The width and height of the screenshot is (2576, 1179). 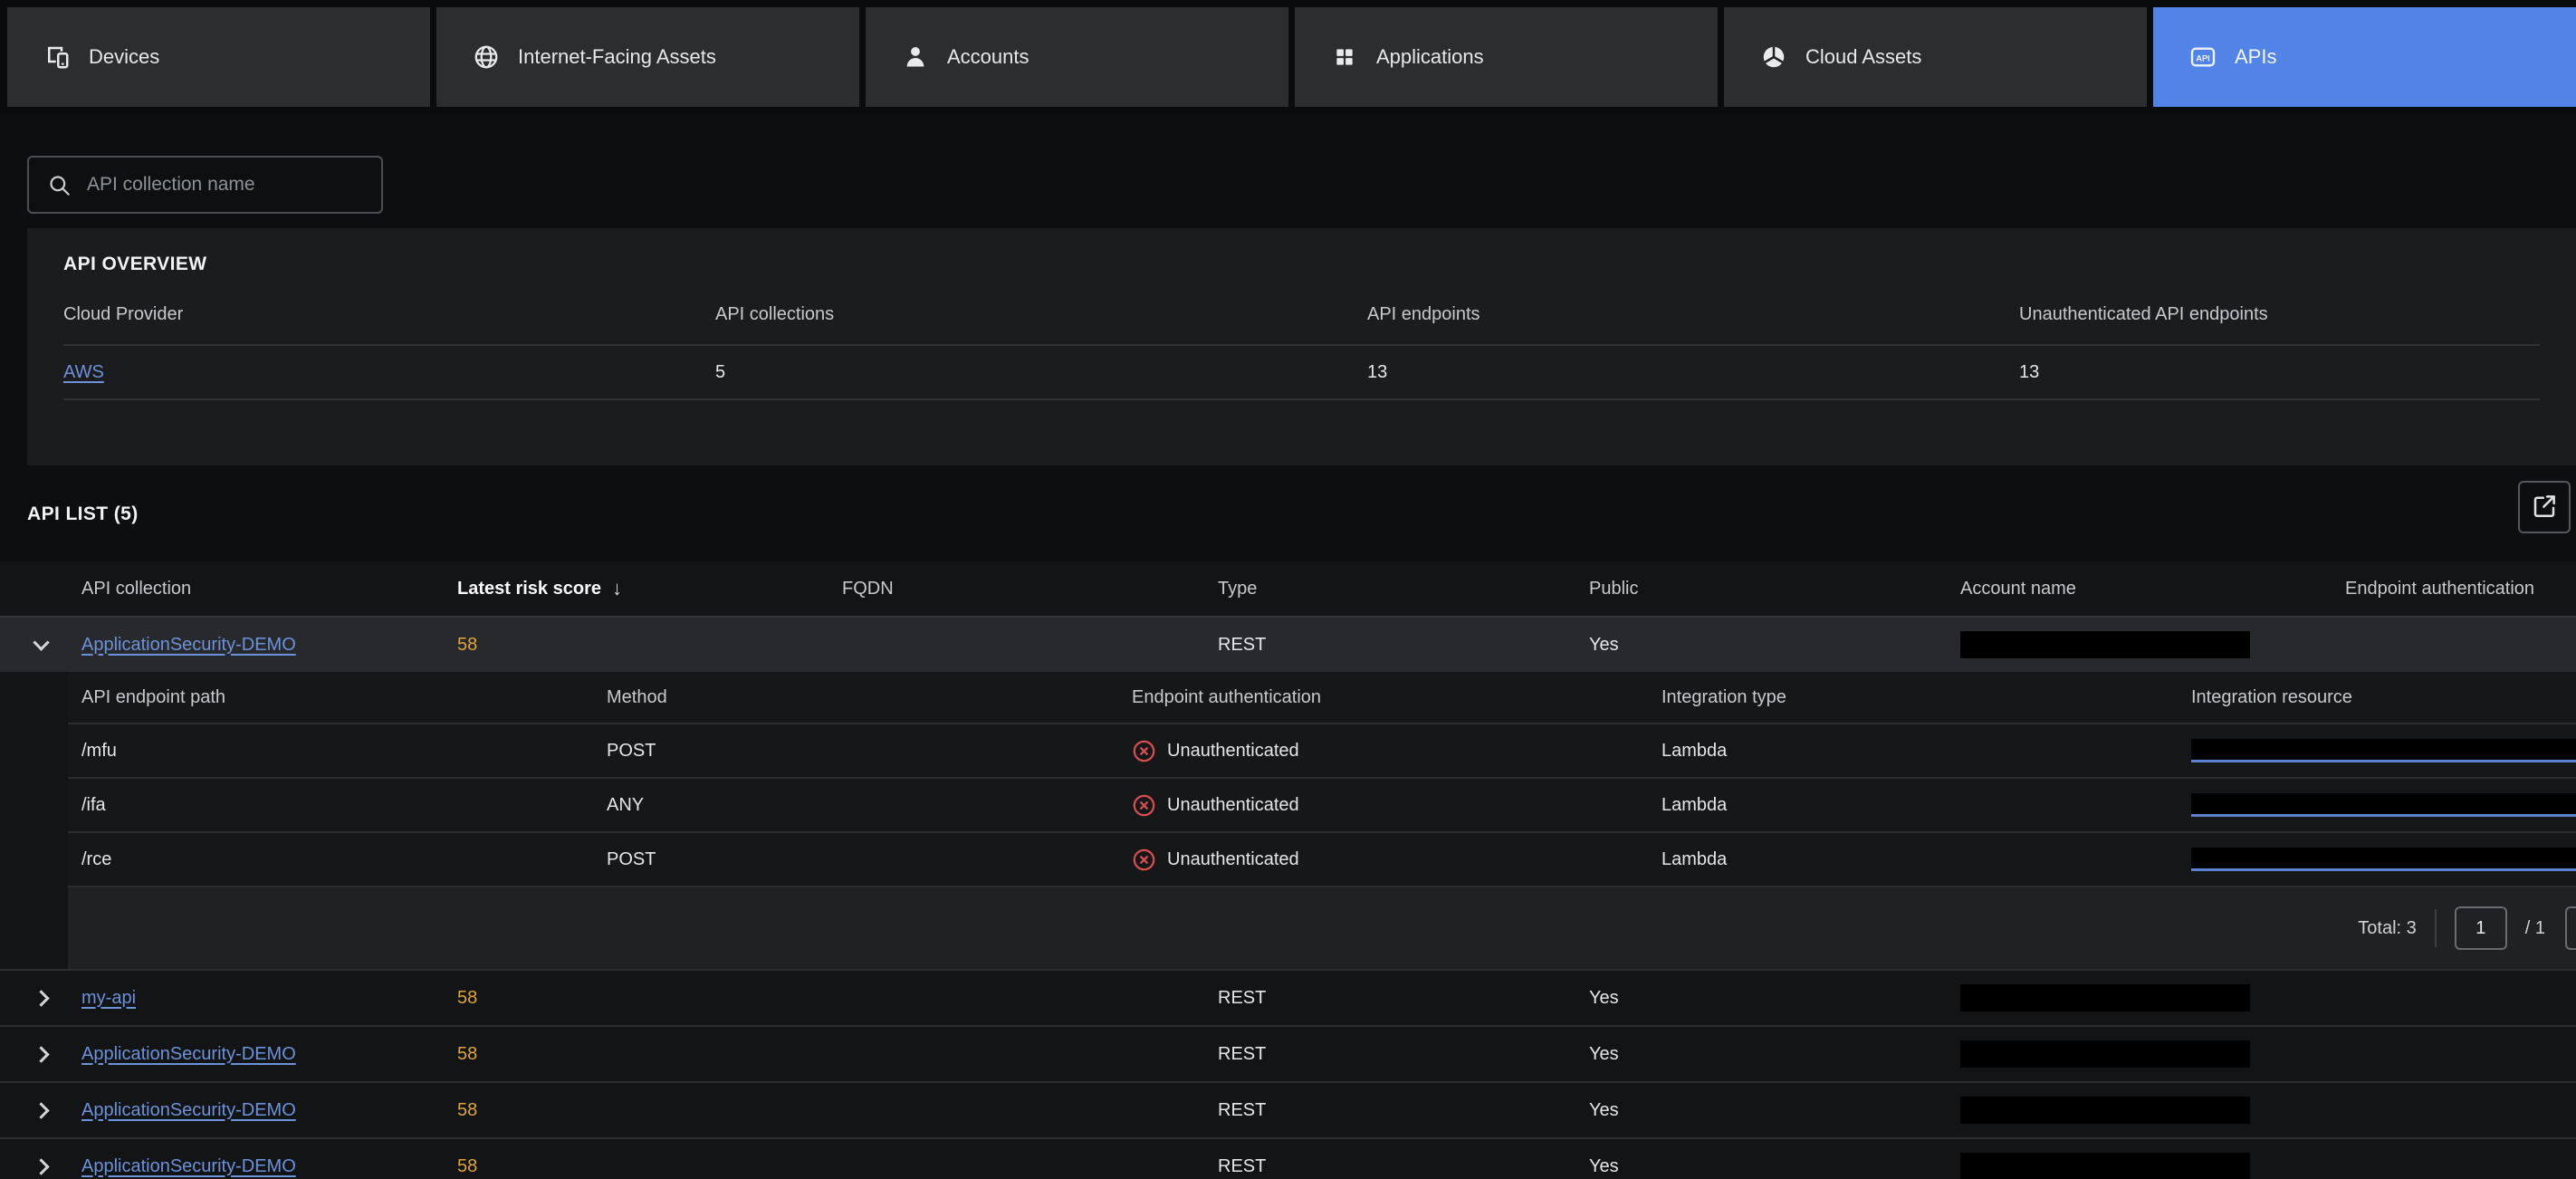 I want to click on overview-column-header-cloud-provider: Cloud Provider, so click(x=123, y=313).